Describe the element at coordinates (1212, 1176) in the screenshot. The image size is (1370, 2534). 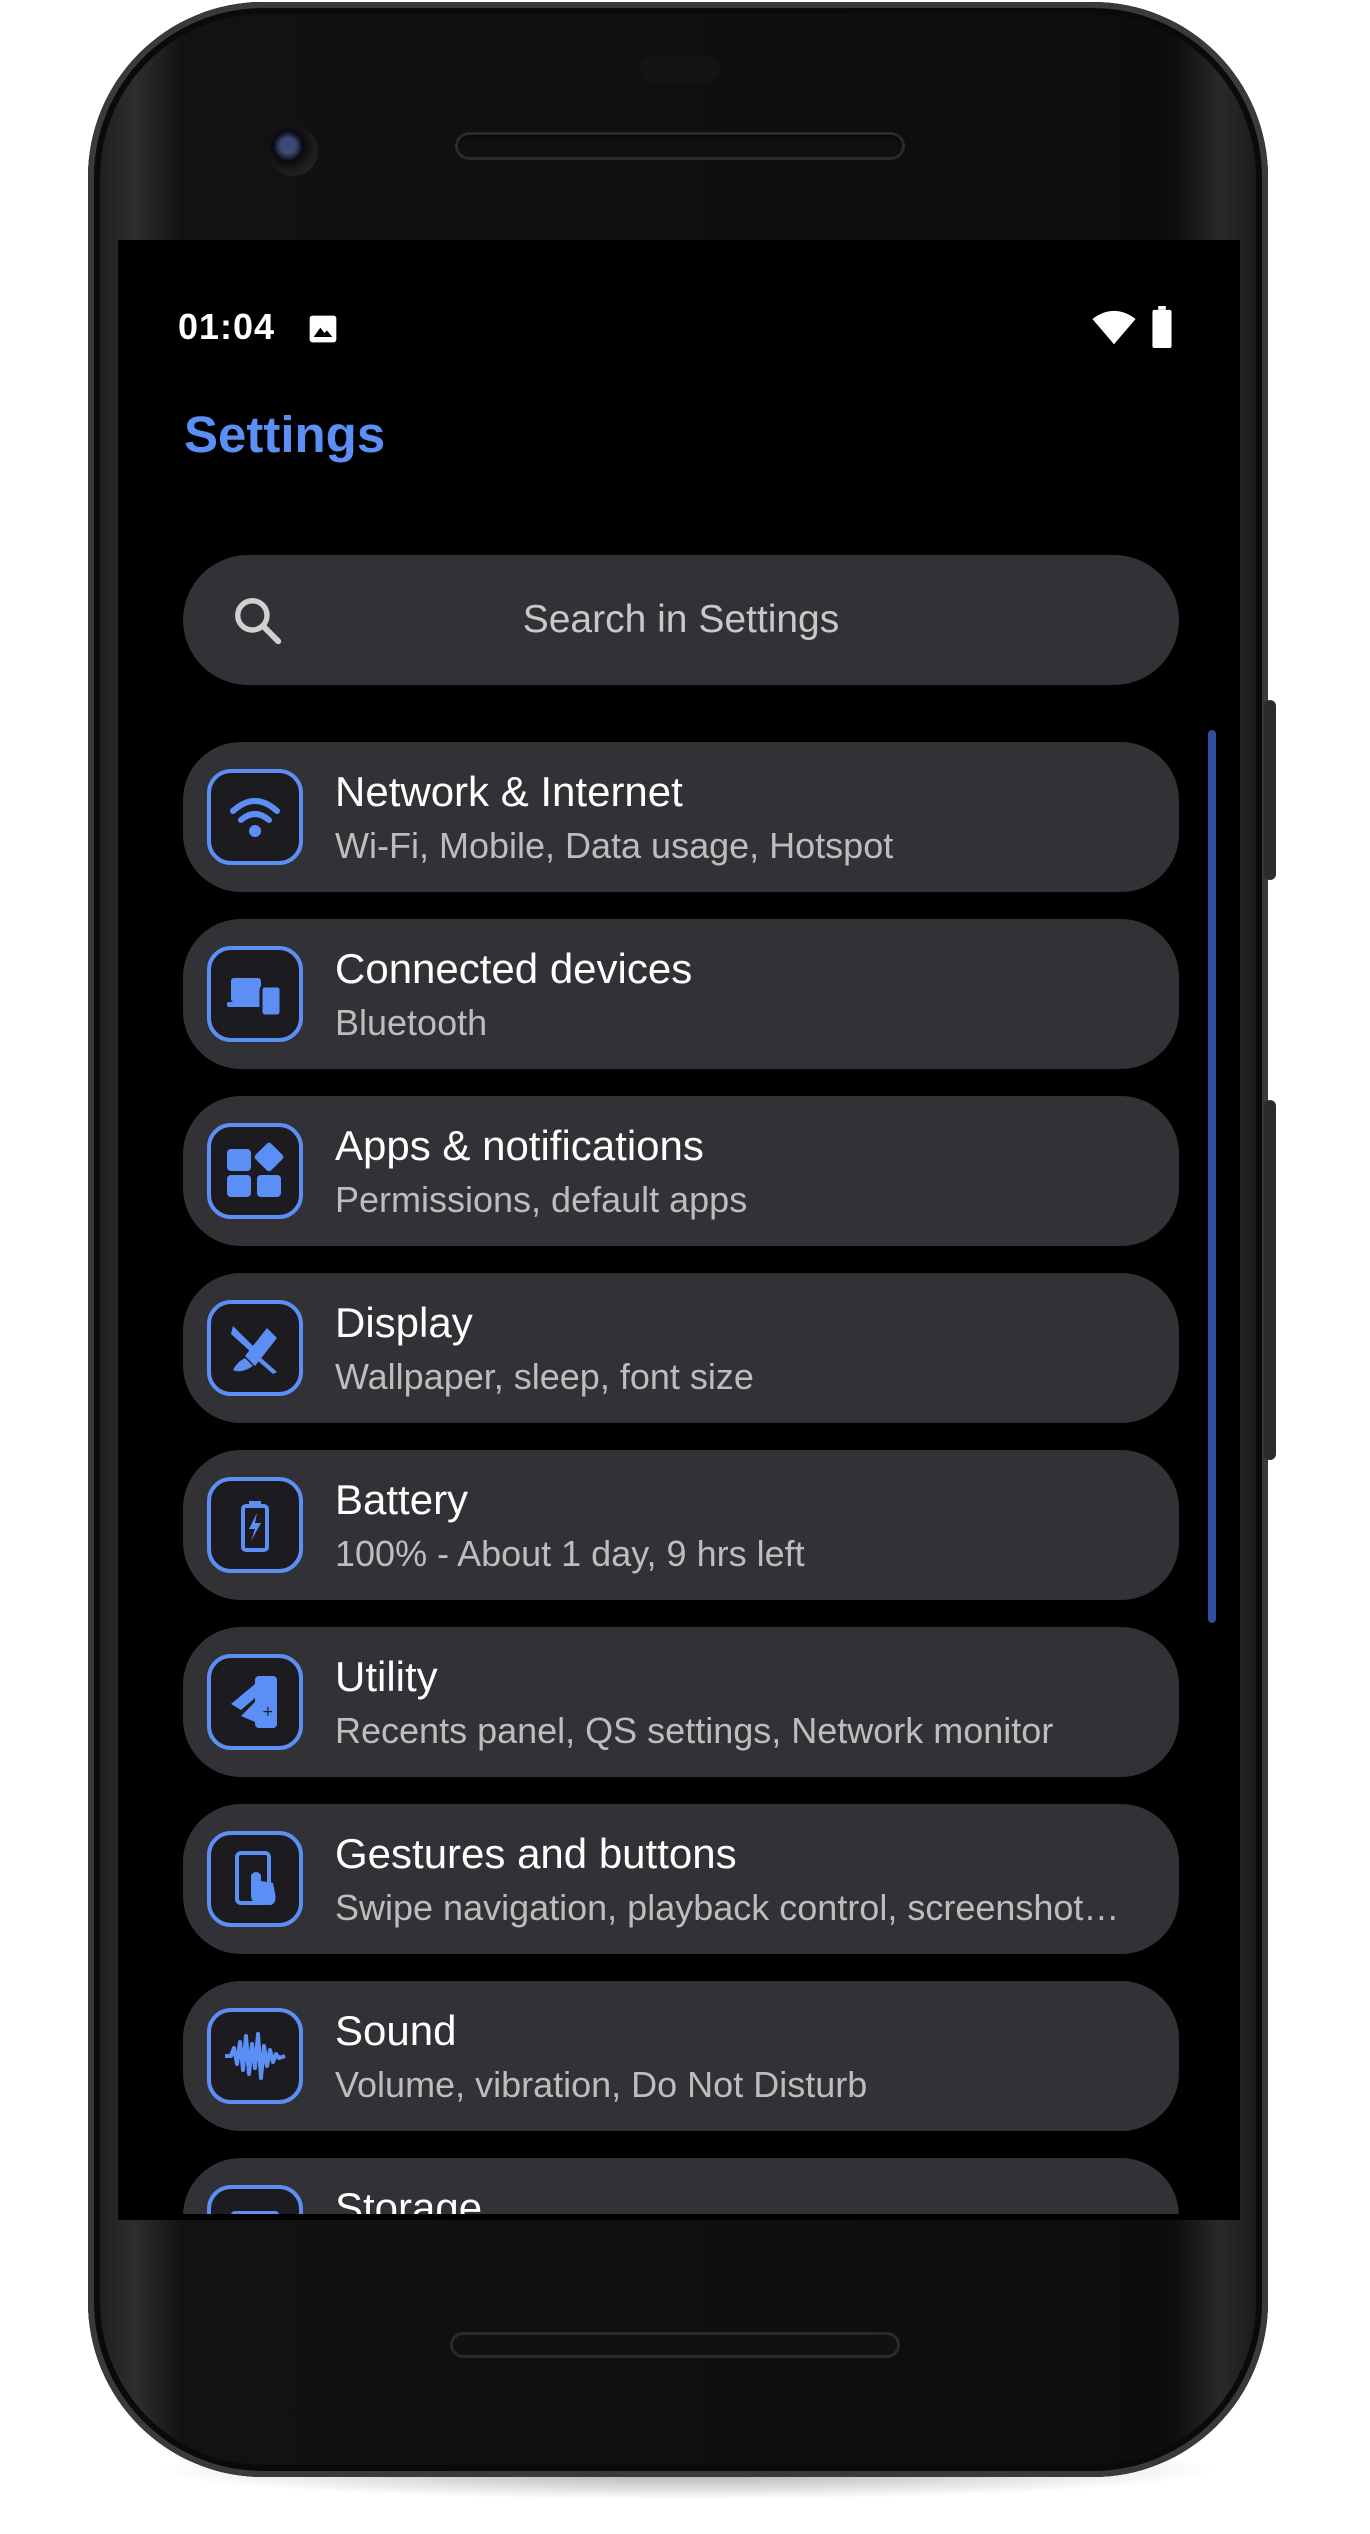
I see `scrollbar` at that location.